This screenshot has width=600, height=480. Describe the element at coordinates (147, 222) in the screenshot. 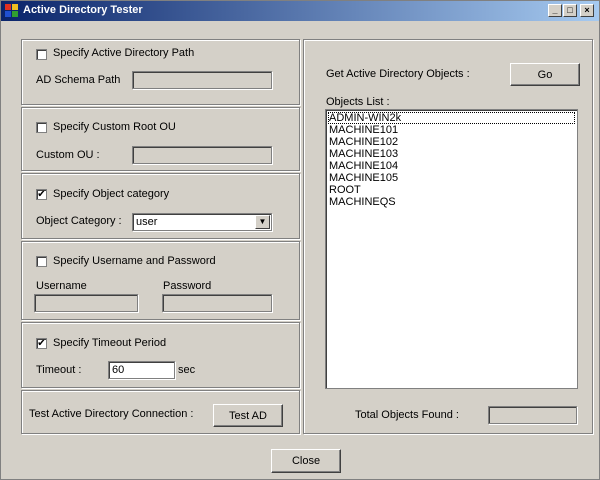

I see `object-category-value: user` at that location.